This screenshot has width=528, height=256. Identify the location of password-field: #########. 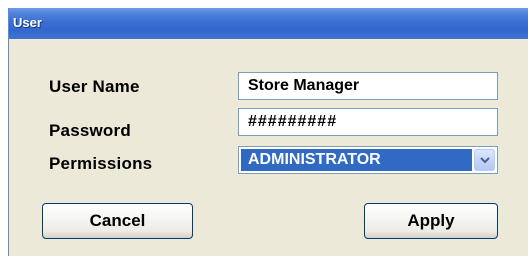
(368, 122).